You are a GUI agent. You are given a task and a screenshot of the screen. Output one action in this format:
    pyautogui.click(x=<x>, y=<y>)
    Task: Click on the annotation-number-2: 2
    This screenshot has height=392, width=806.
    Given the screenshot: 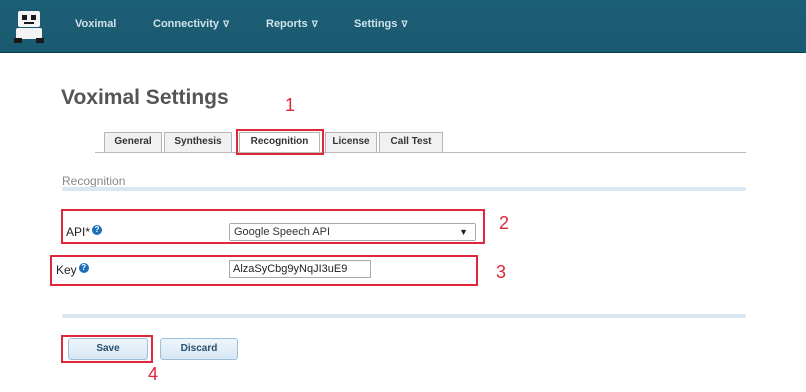 What is the action you would take?
    pyautogui.click(x=504, y=223)
    